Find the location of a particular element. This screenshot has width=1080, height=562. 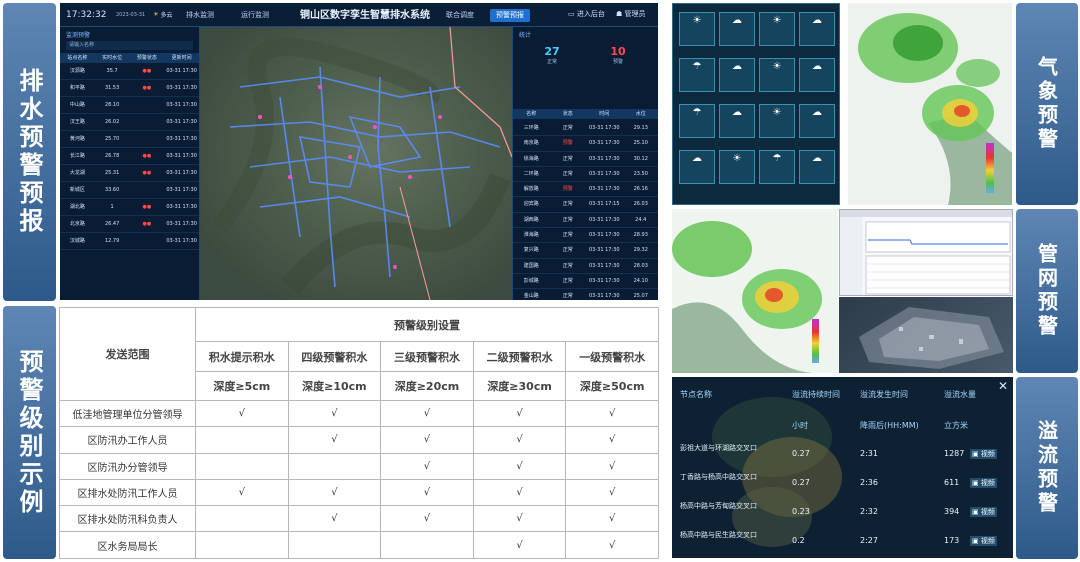

right-col-header: 水位 is located at coordinates (640, 114).